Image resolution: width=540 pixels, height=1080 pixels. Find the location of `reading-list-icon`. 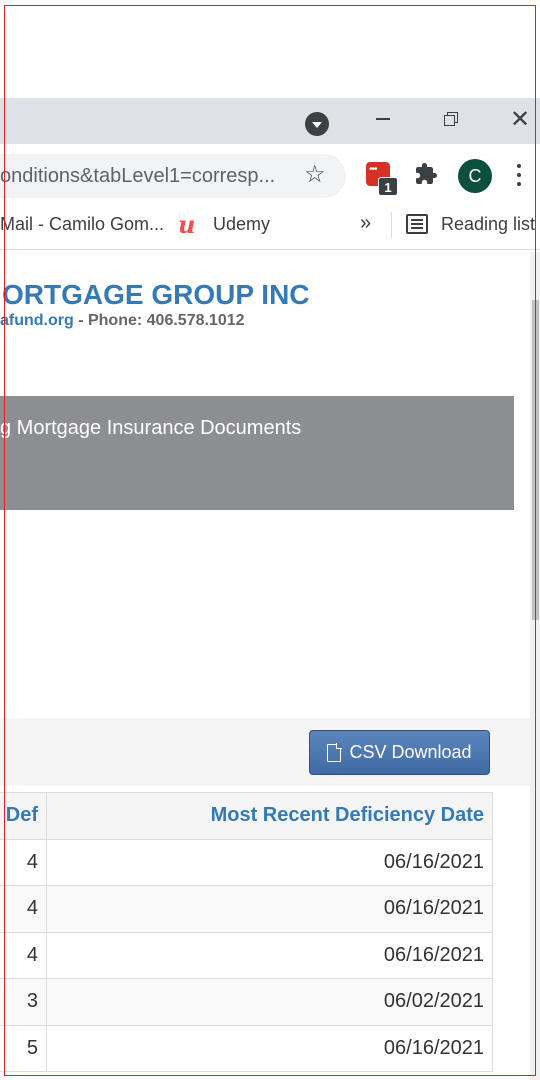

reading-list-icon is located at coordinates (417, 224).